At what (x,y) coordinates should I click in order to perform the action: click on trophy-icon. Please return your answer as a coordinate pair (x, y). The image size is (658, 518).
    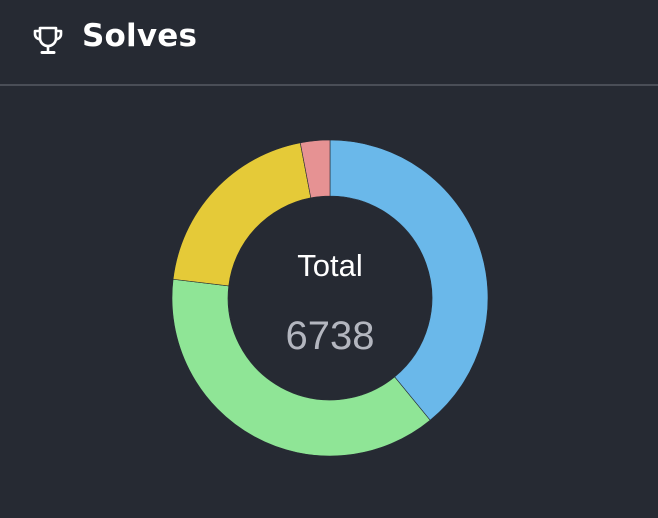
    Looking at the image, I should click on (48, 40).